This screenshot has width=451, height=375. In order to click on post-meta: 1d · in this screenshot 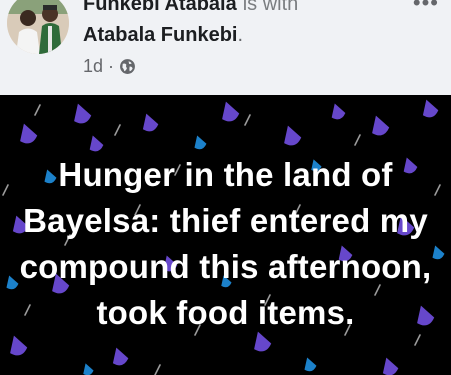, I will do `click(109, 66)`.